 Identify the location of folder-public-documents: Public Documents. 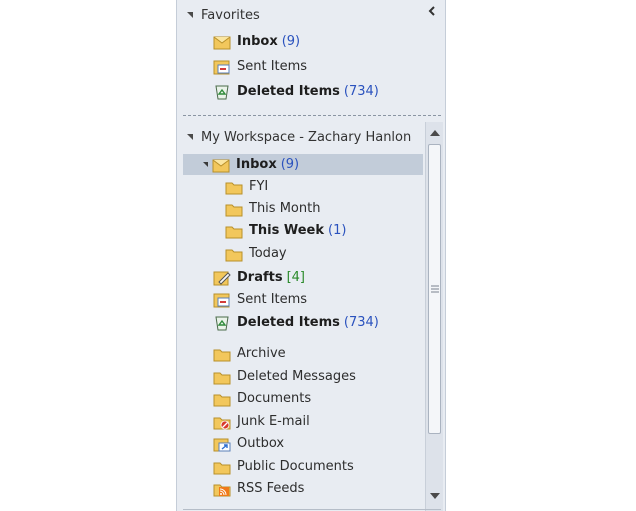
(283, 466).